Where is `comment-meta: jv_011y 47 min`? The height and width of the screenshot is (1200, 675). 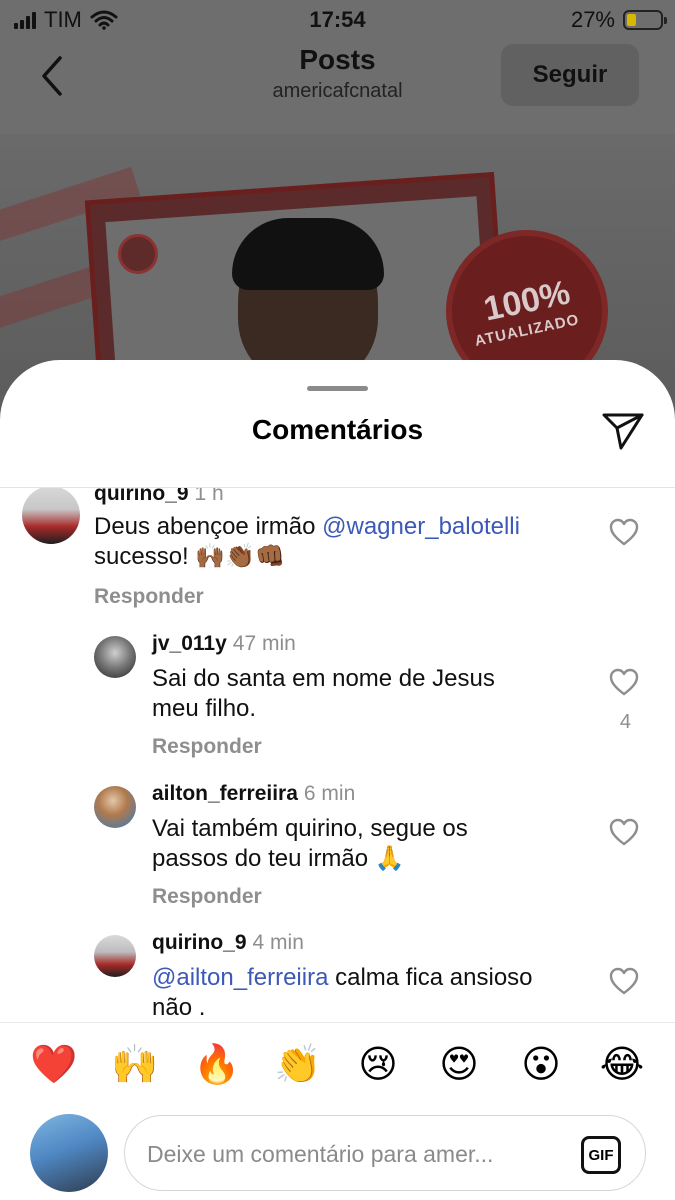 comment-meta: jv_011y 47 min is located at coordinates (224, 644).